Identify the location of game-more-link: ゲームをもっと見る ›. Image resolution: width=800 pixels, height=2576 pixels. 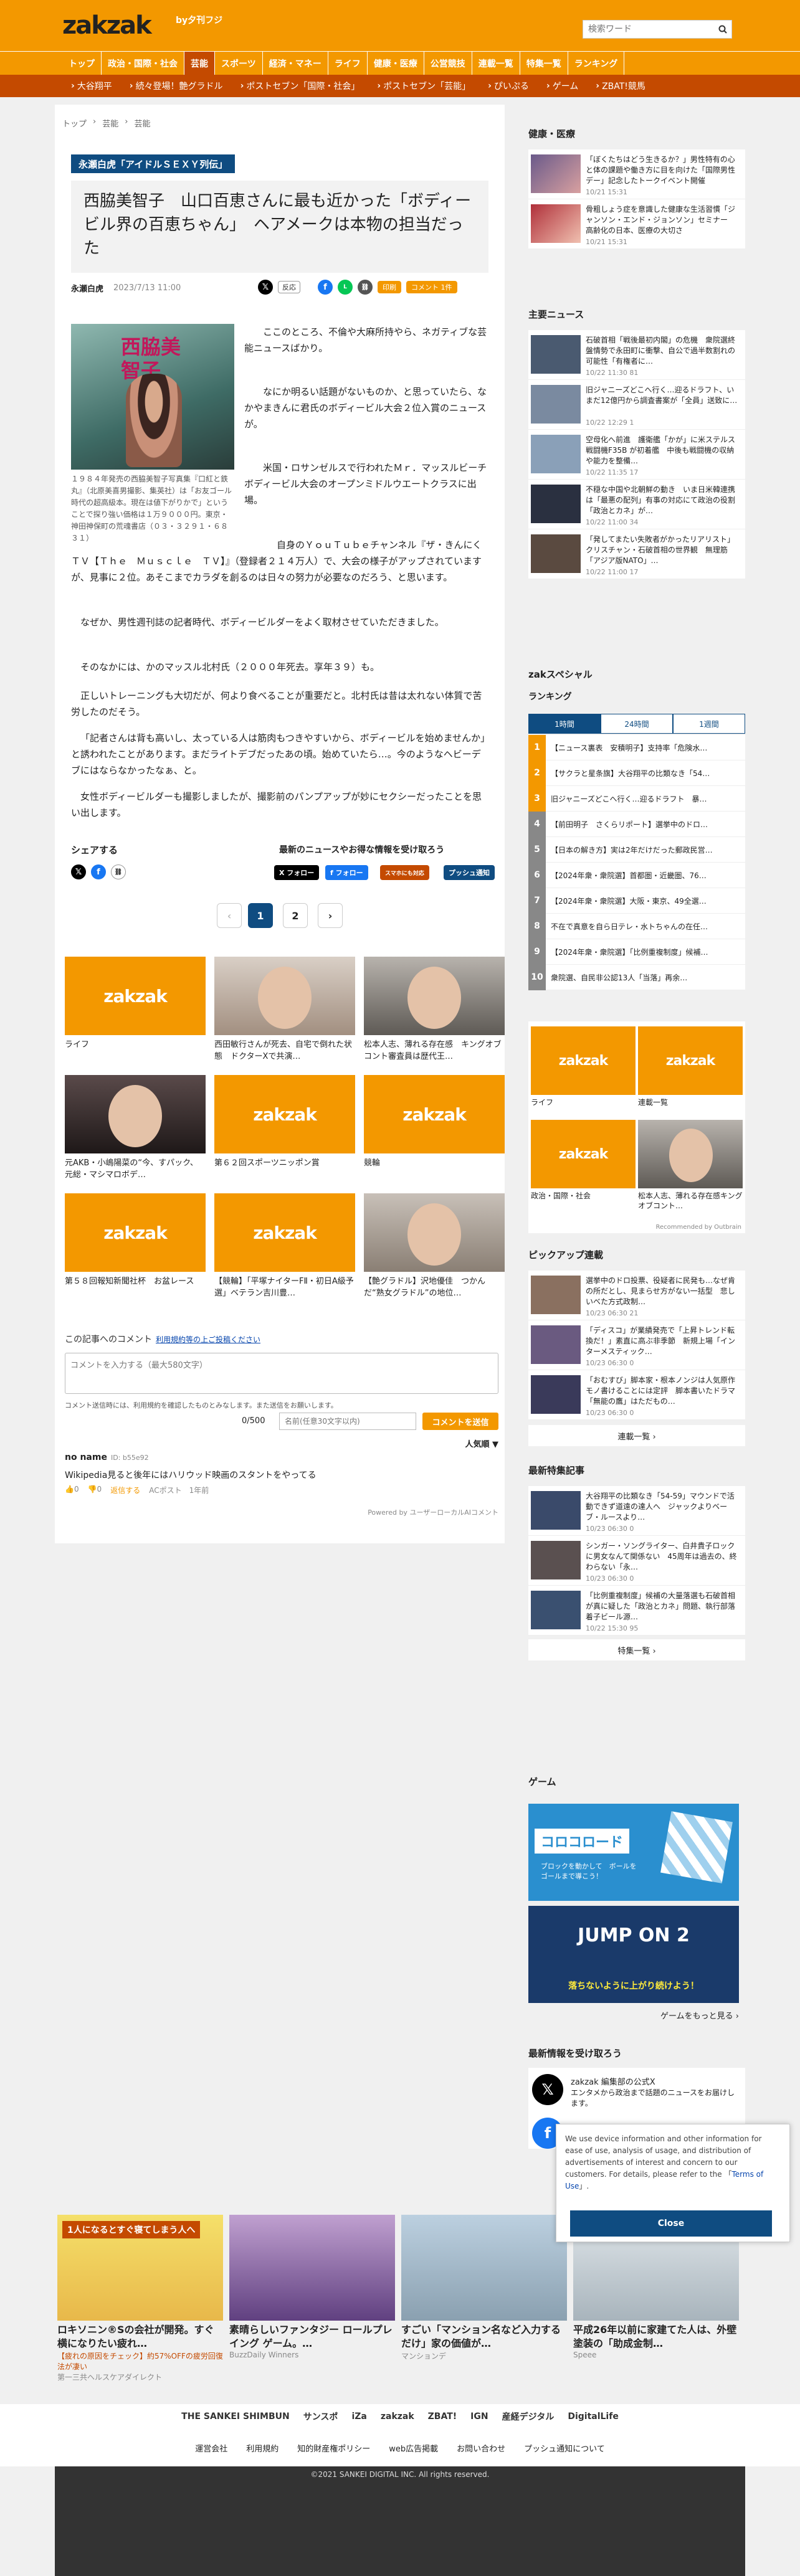
(681, 2015).